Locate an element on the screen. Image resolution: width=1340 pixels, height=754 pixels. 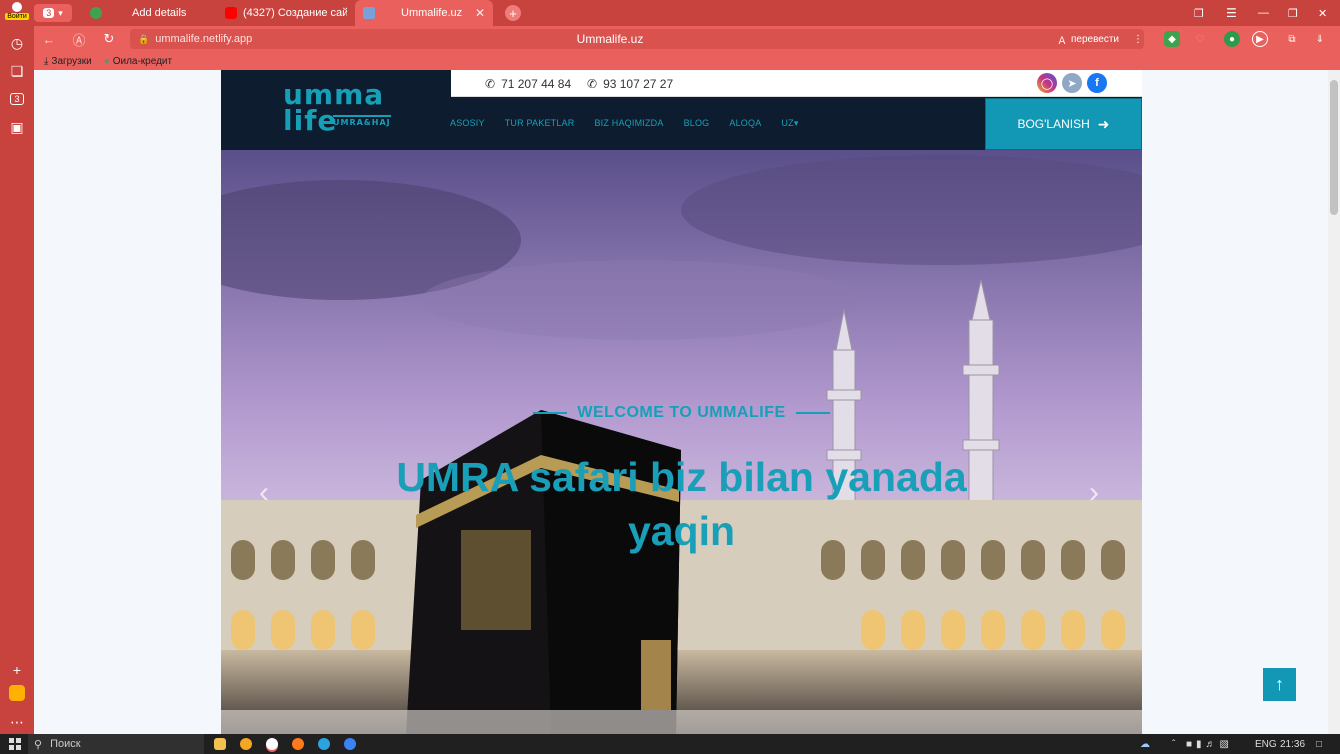
nav-tur-paketlar: TUR PAKETLAR is located at coordinates (540, 123).